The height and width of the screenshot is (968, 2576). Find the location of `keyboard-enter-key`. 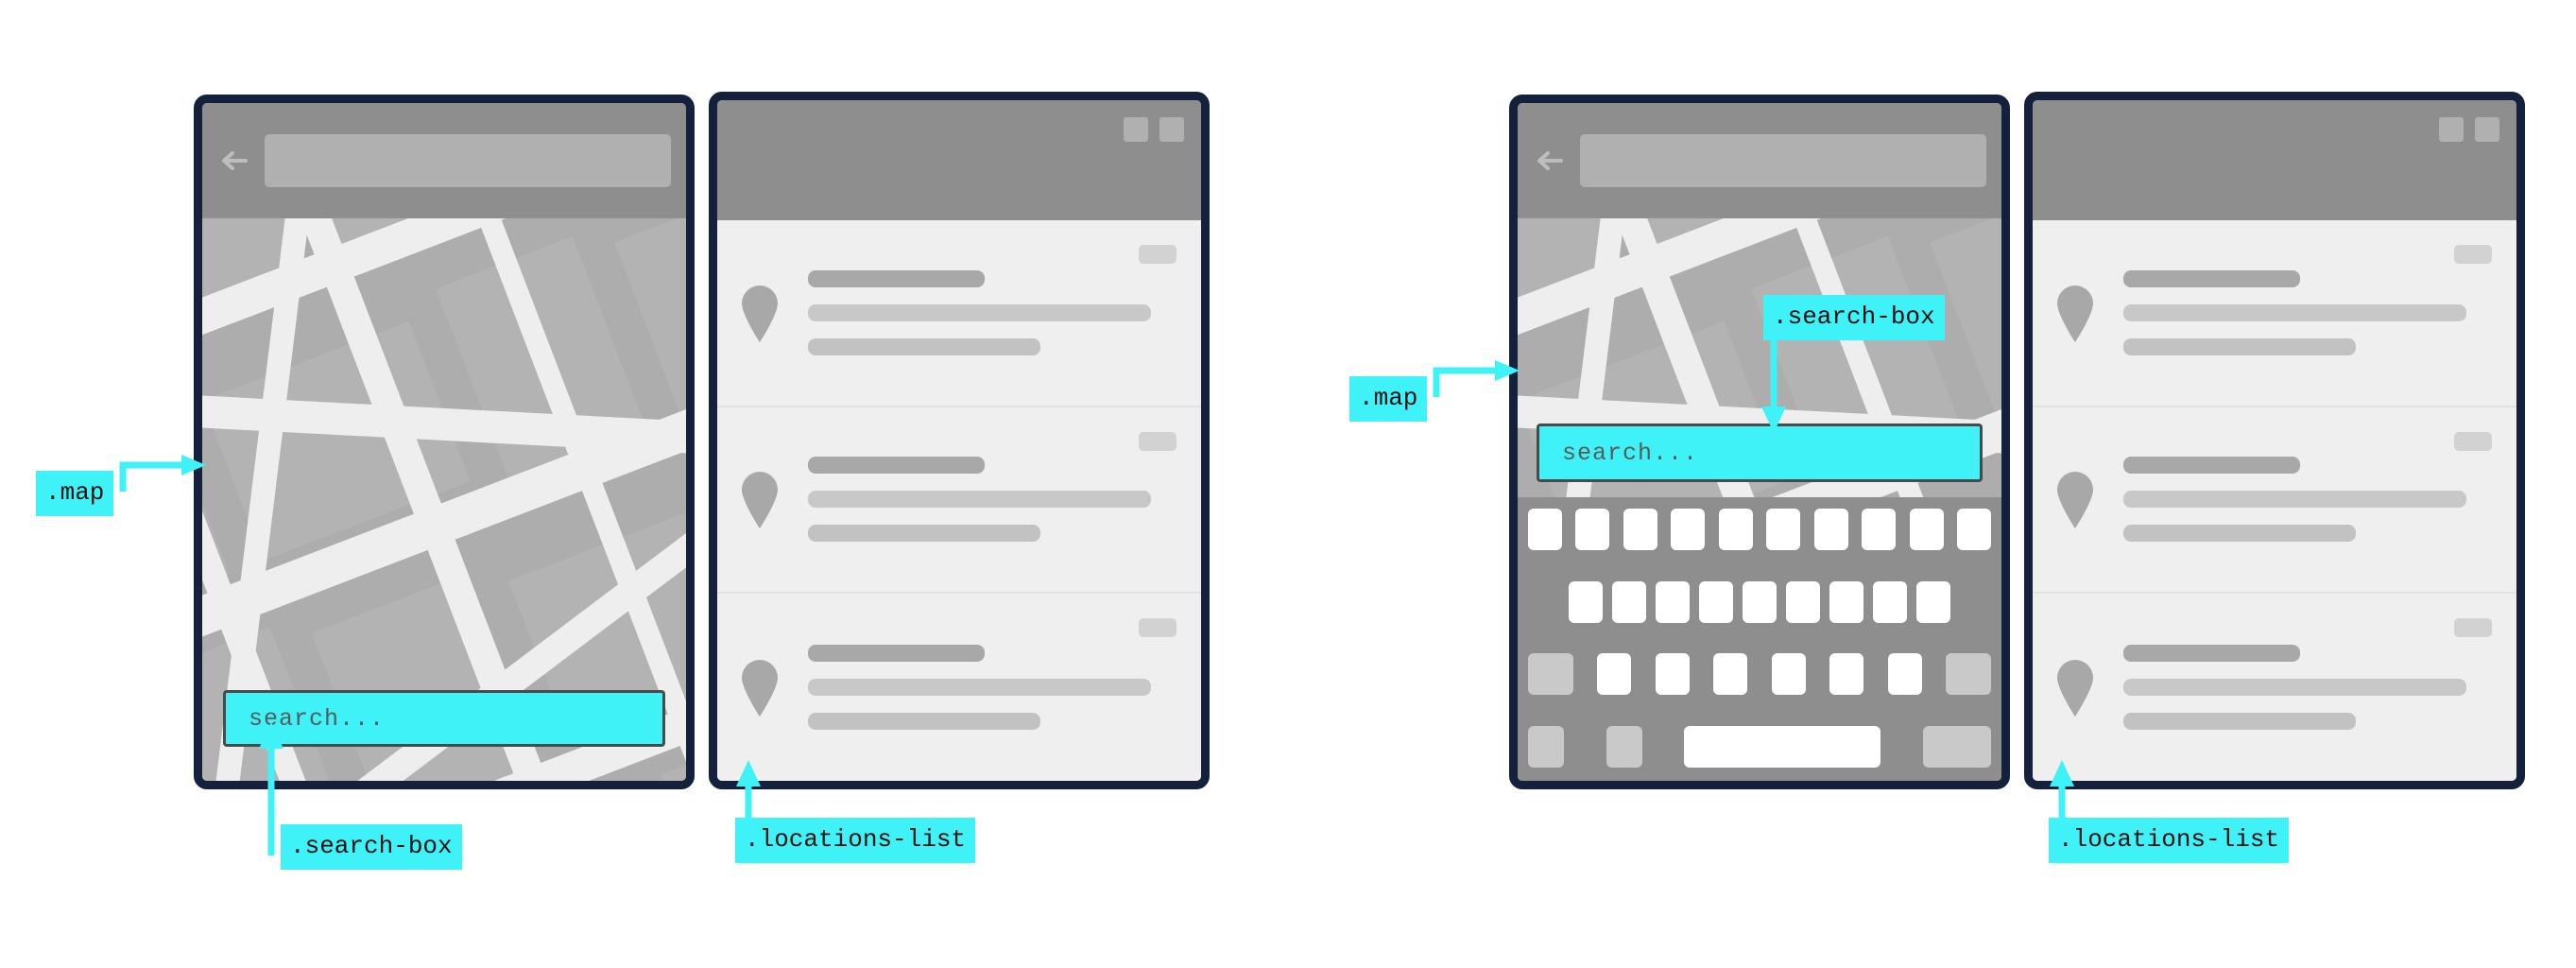

keyboard-enter-key is located at coordinates (1956, 746).